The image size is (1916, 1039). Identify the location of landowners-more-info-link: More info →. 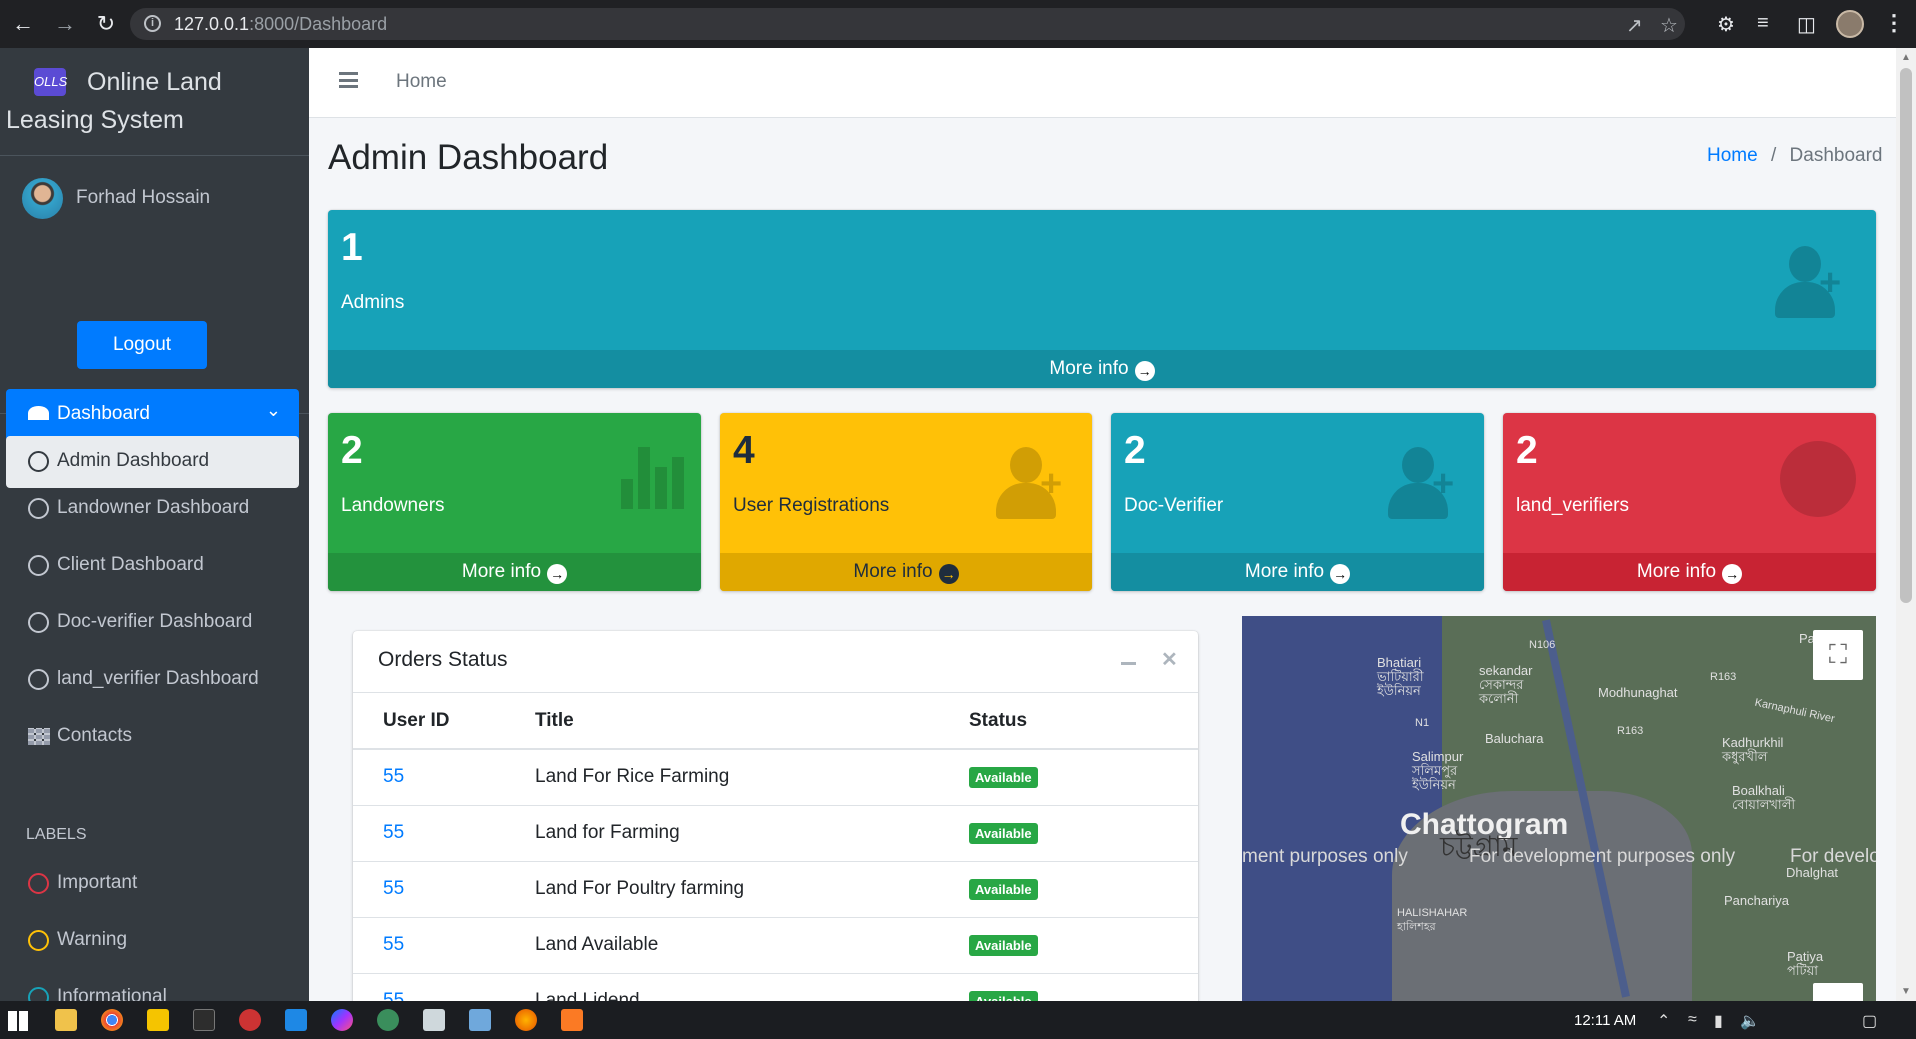
(514, 572).